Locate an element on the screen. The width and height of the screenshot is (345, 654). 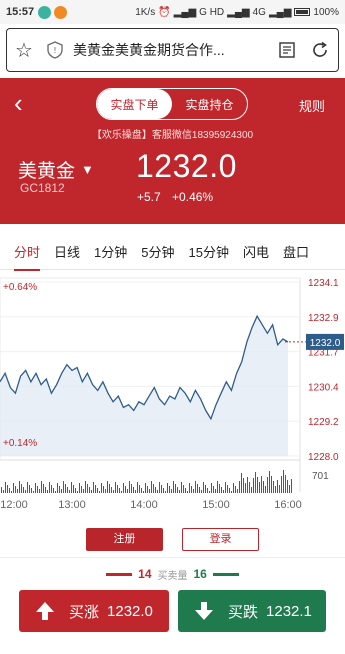
tab-orderbook: 盘口 is located at coordinates (296, 253).